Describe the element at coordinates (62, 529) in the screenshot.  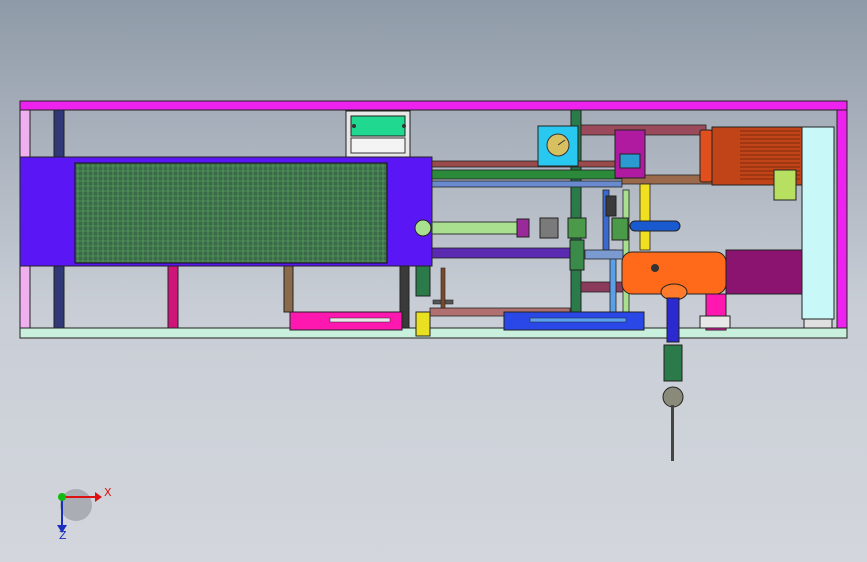
I see `triad-z-arrow-icon` at that location.